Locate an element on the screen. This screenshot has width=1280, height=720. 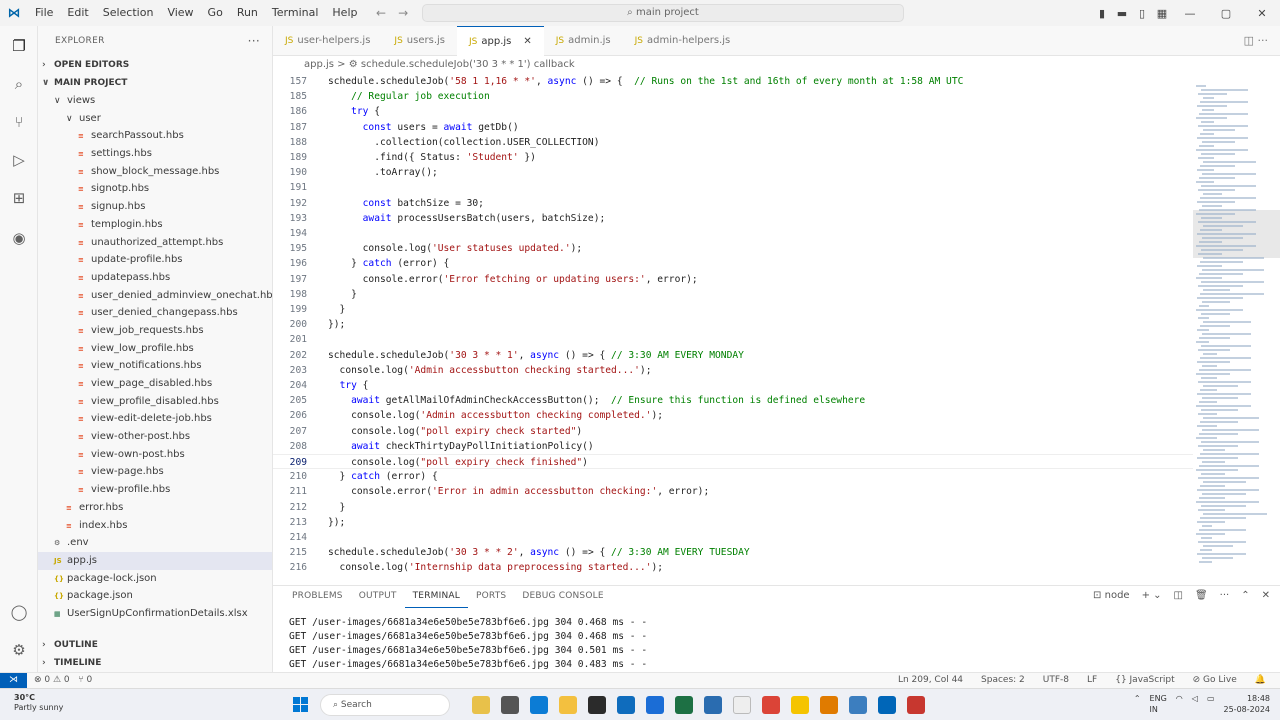
explorer-icon: ❐ is located at coordinates (19, 46).